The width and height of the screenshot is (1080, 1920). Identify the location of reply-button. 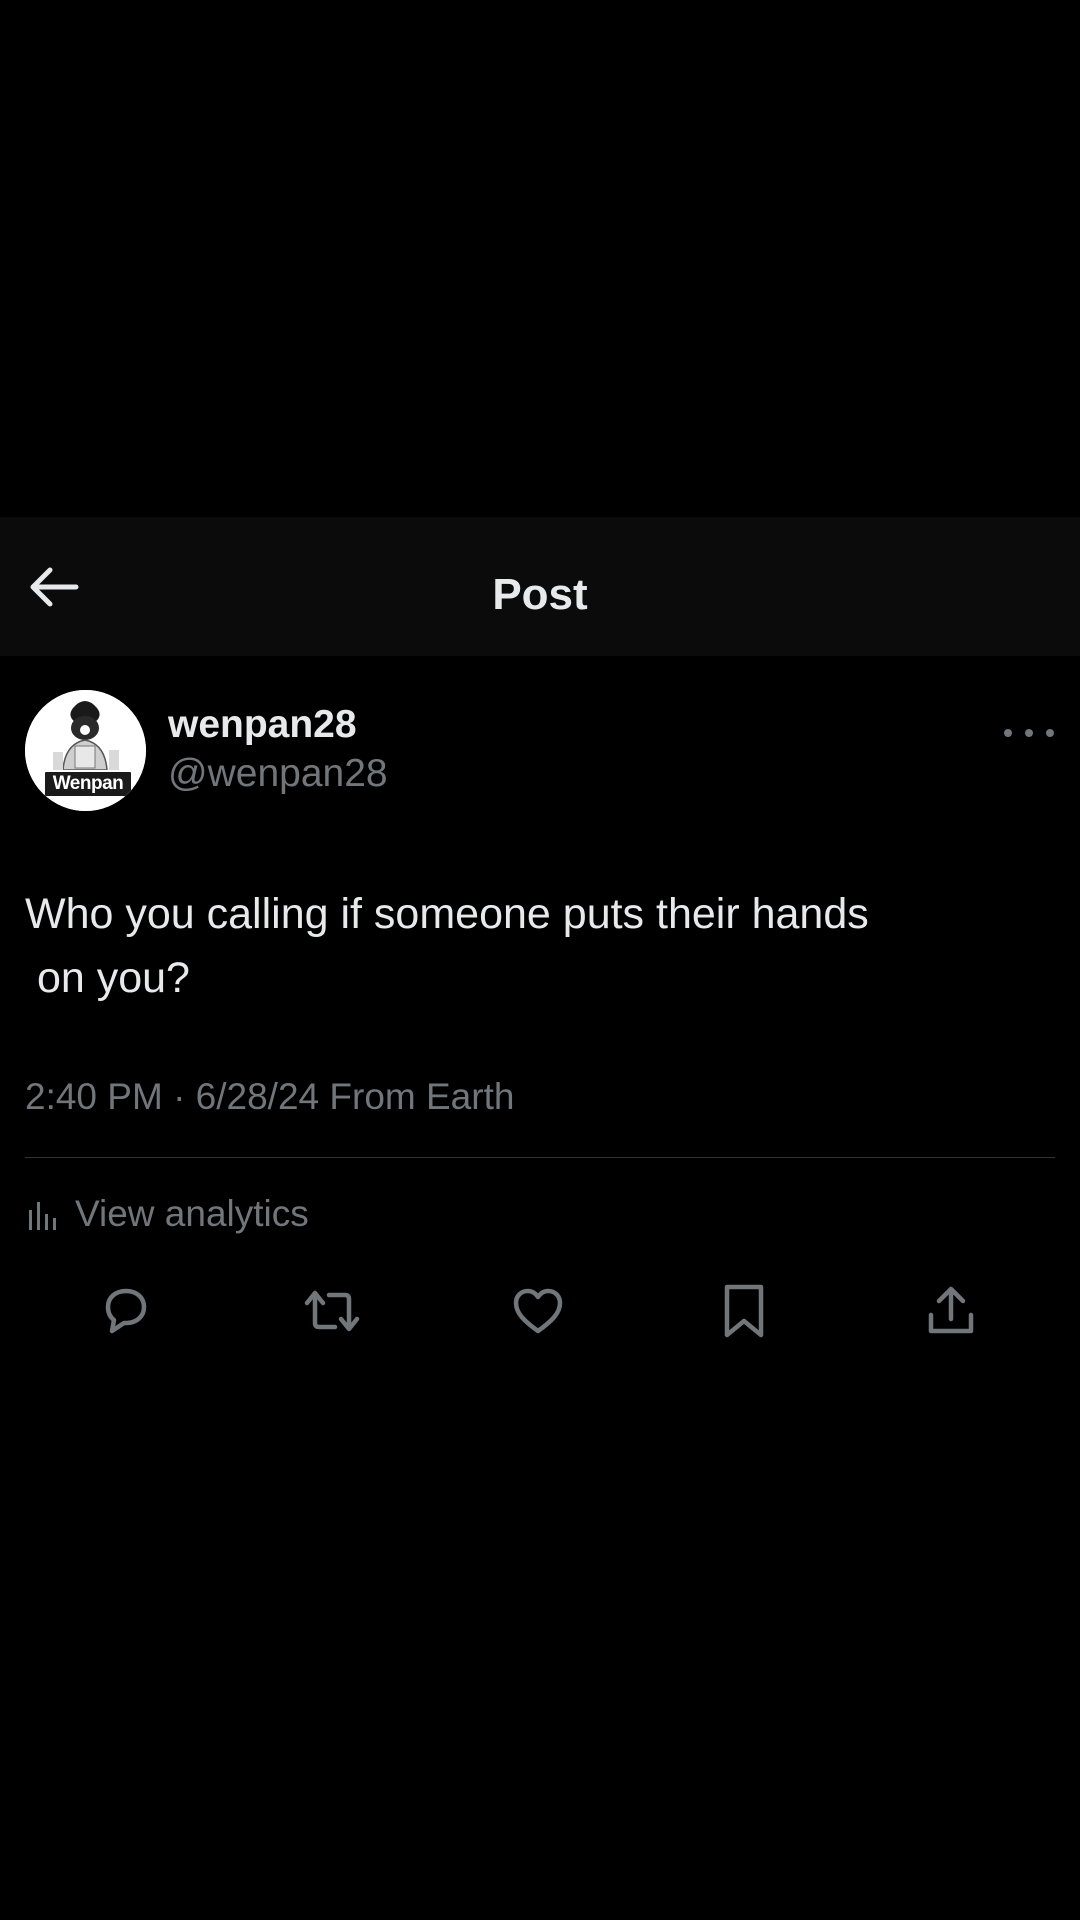
(126, 1311).